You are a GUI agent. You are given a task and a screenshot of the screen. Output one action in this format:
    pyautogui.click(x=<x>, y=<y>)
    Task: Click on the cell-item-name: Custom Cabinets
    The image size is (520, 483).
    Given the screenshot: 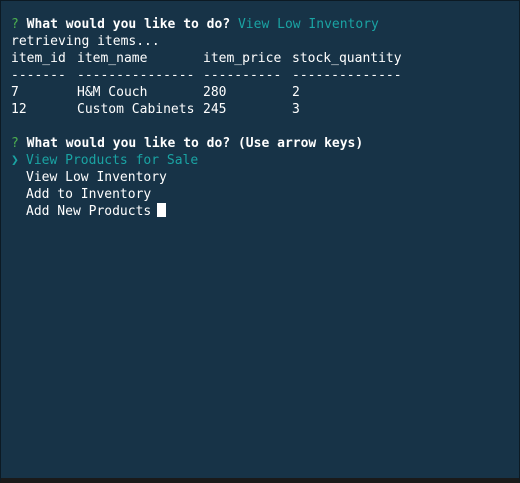 What is the action you would take?
    pyautogui.click(x=136, y=109)
    